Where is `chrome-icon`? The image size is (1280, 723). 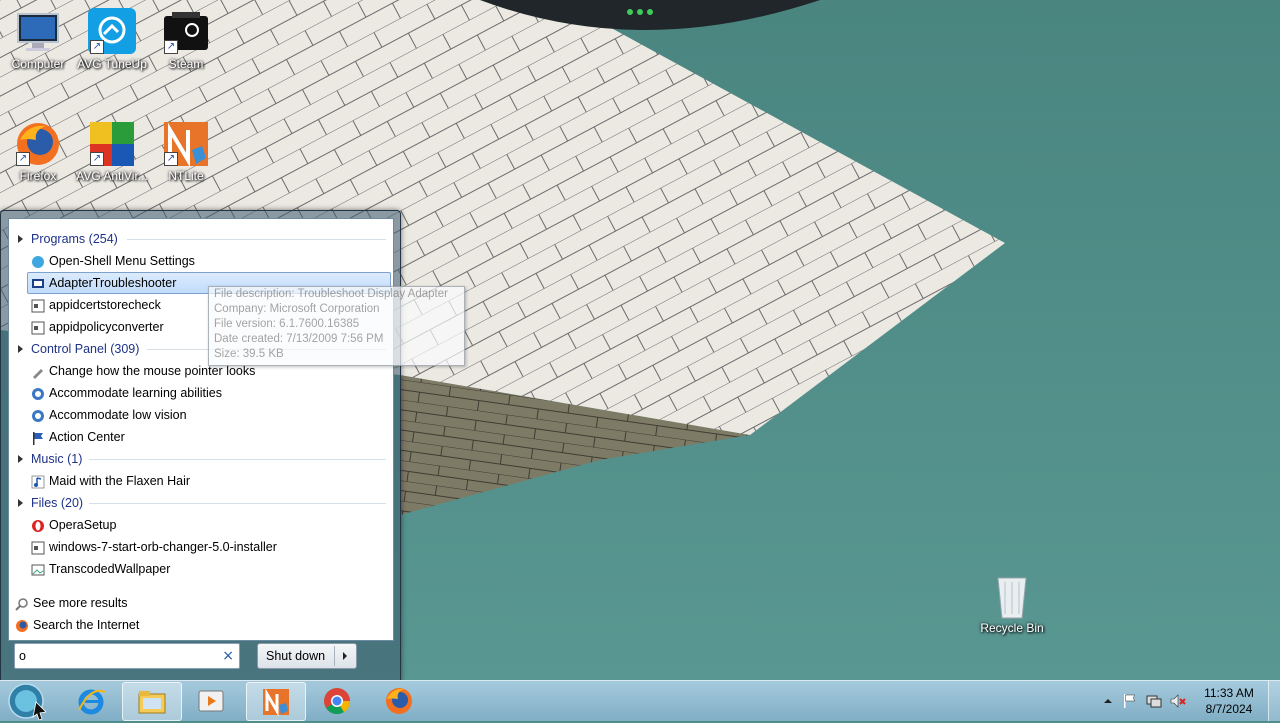
chrome-icon is located at coordinates (337, 701).